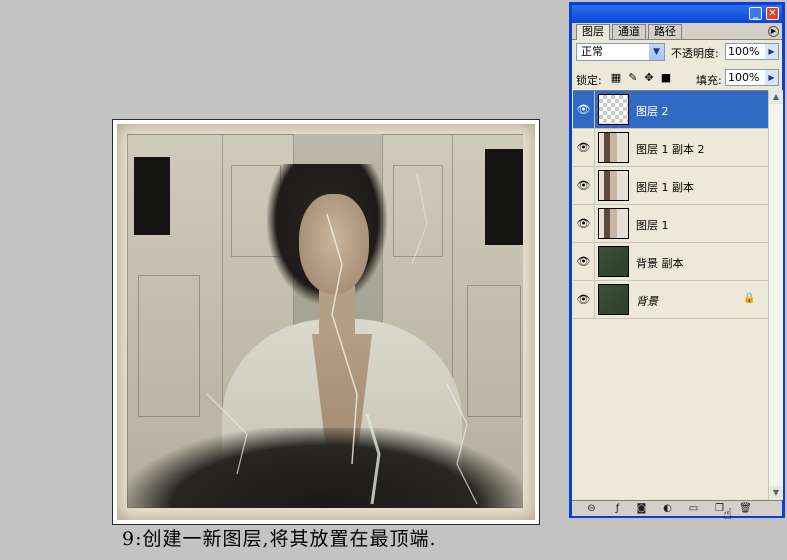 This screenshot has width=787, height=560. I want to click on chevron-down-icon: ▼, so click(656, 52).